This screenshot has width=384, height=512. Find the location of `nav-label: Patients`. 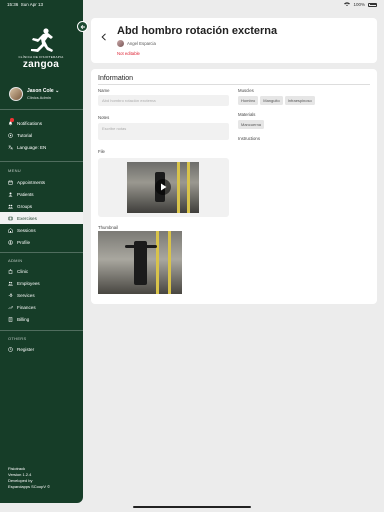

nav-label: Patients is located at coordinates (25, 194).